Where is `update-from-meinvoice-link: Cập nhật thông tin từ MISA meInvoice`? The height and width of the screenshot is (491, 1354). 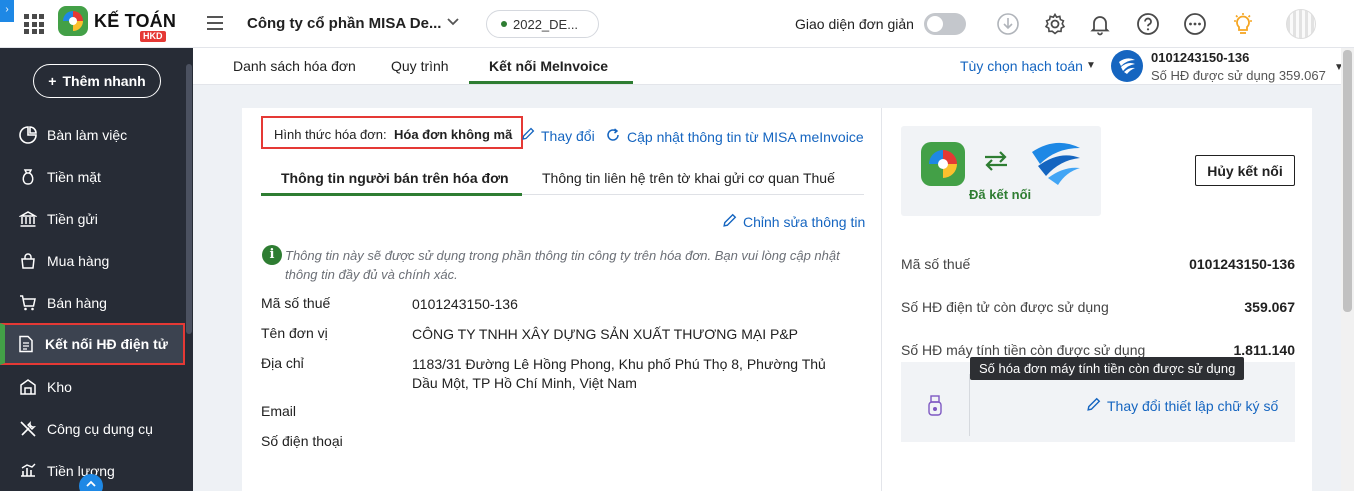 update-from-meinvoice-link: Cập nhật thông tin từ MISA meInvoice is located at coordinates (734, 136).